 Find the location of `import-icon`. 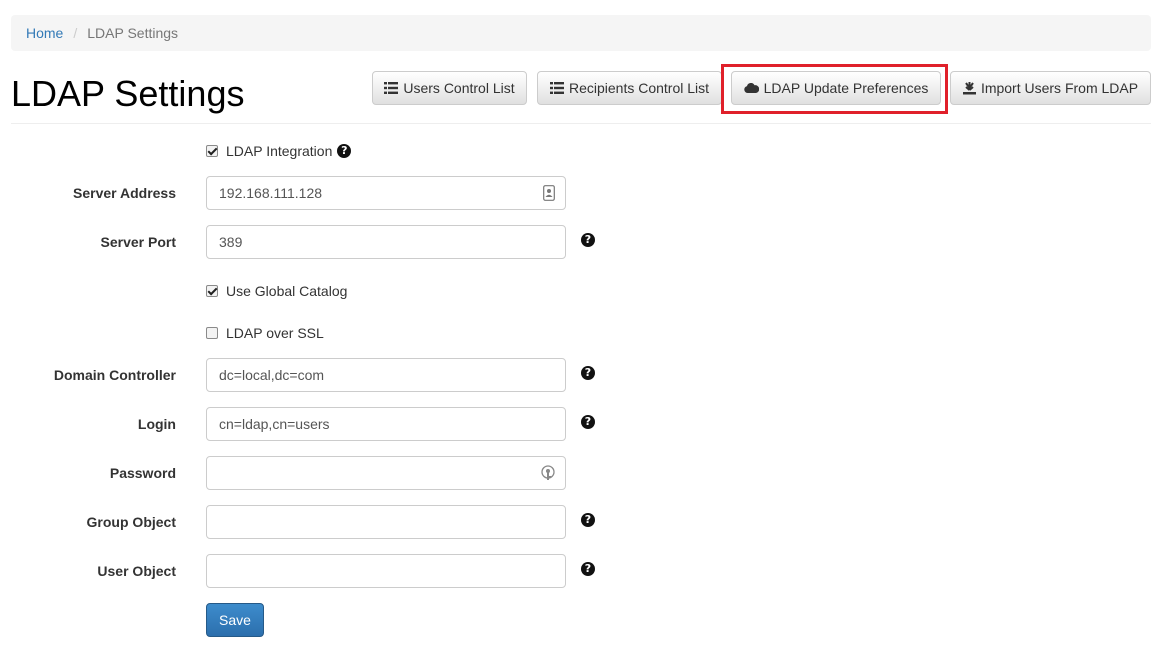

import-icon is located at coordinates (969, 88).